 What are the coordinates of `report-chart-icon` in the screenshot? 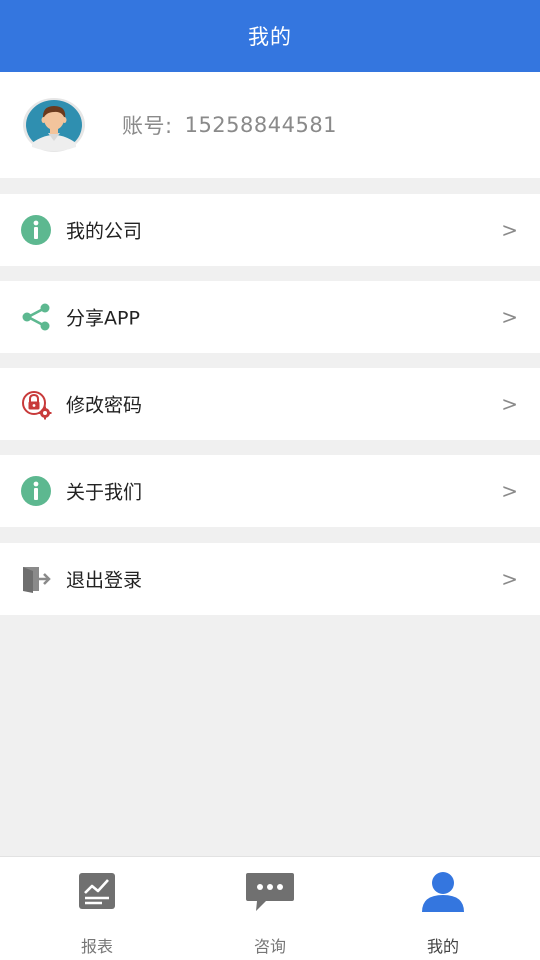 It's located at (97, 893).